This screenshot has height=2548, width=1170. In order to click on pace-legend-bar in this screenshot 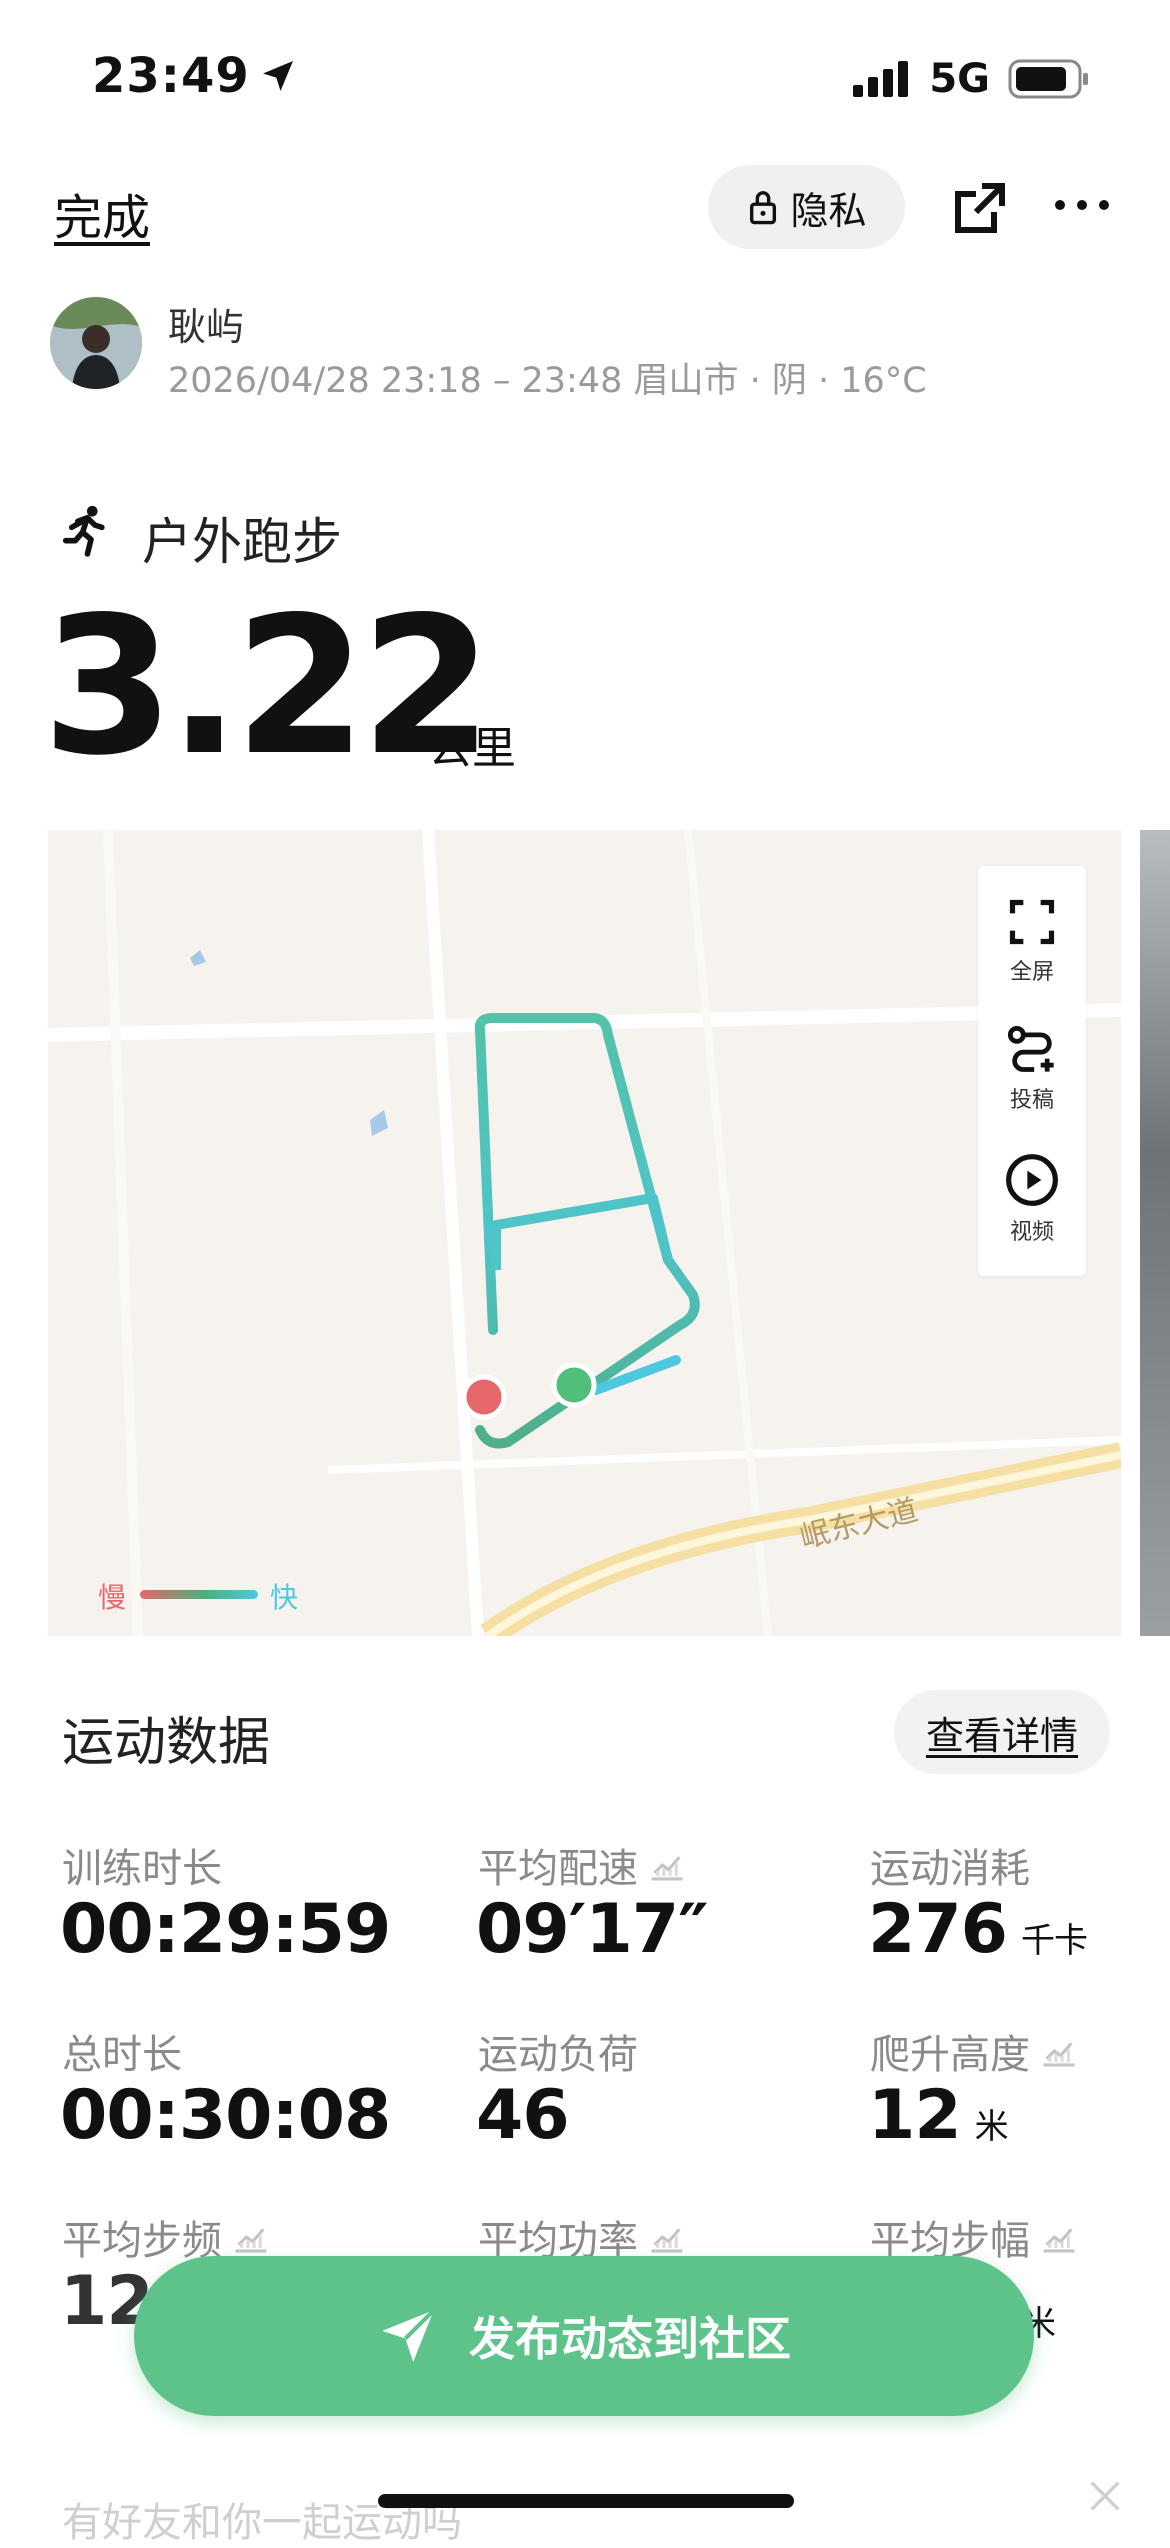, I will do `click(199, 1594)`.